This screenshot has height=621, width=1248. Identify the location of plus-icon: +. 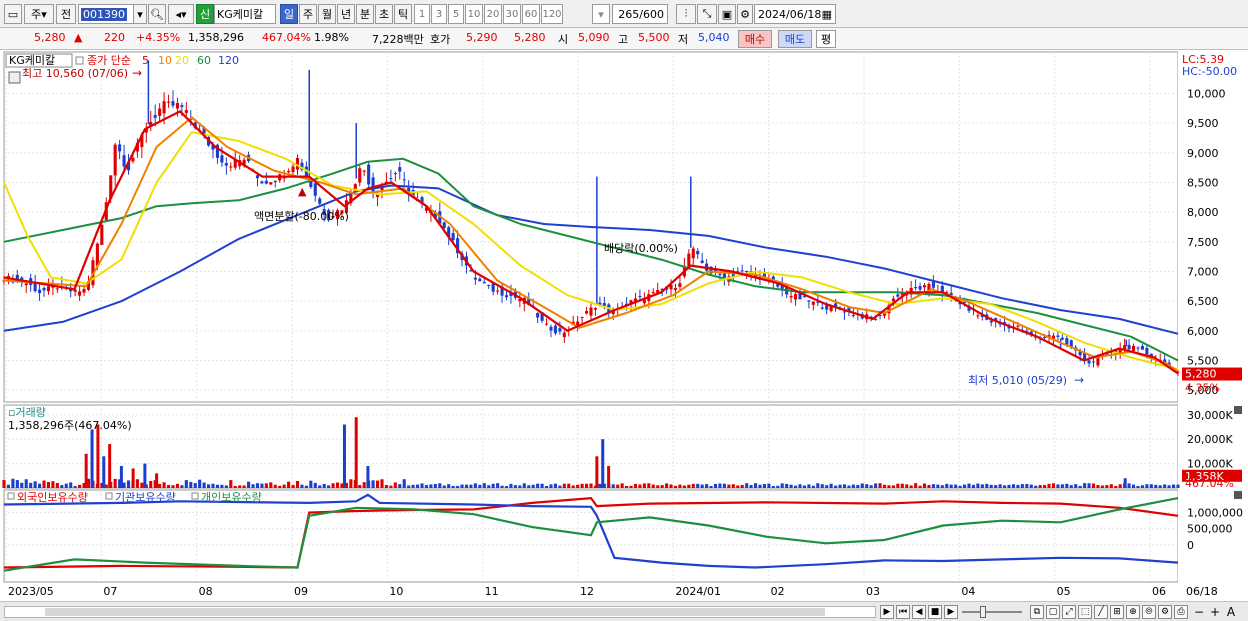
(1215, 612).